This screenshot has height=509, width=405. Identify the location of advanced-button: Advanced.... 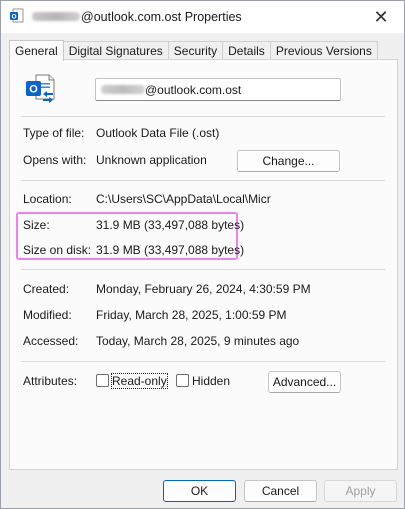
(304, 382).